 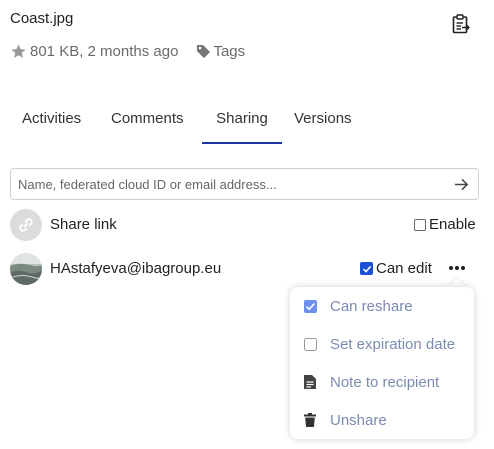 What do you see at coordinates (358, 420) in the screenshot?
I see `menu-item-label: Unshare` at bounding box center [358, 420].